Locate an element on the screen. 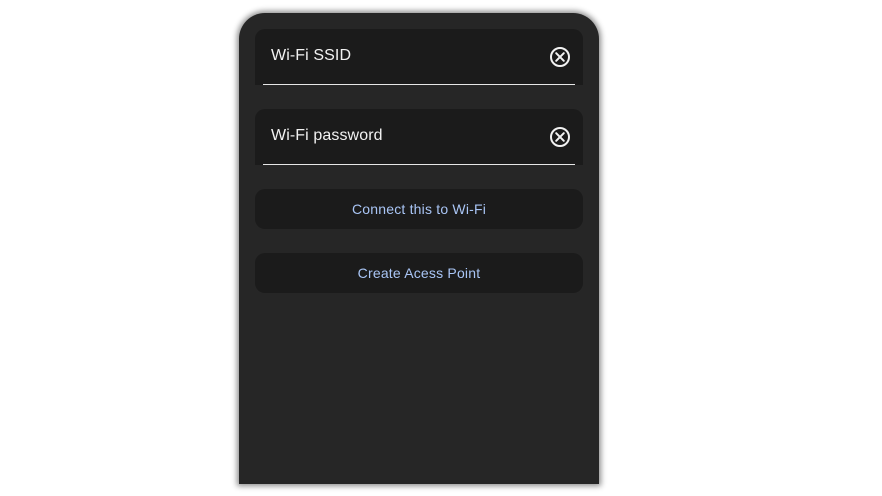 The image size is (882, 496). ssid-field: Wi-Fi SSID is located at coordinates (419, 57).